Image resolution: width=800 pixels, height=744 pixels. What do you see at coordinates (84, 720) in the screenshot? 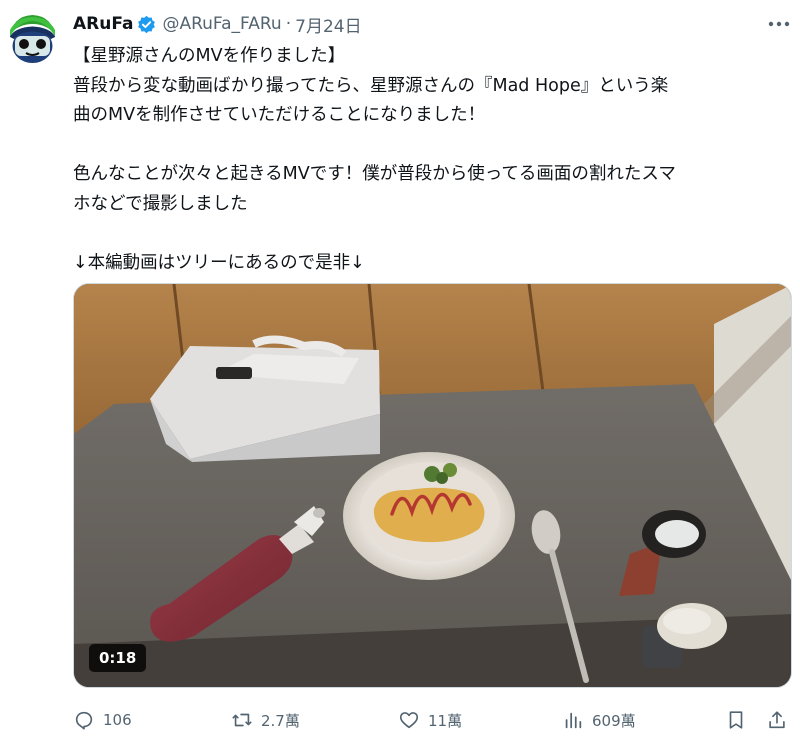
I see `reply-icon` at bounding box center [84, 720].